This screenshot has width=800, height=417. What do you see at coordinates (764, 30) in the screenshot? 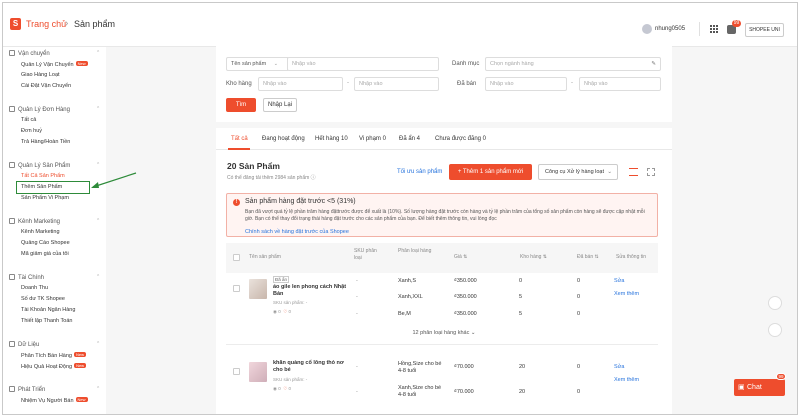
I see `shop-button: SHOPEE UNI` at bounding box center [764, 30].